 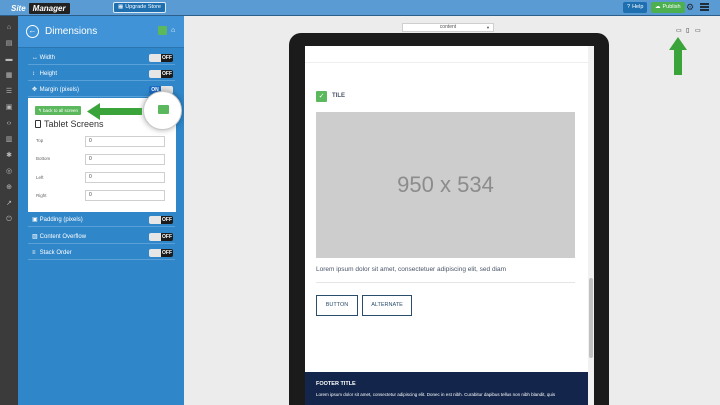 I want to click on annotation-arrow-up, so click(x=678, y=56).